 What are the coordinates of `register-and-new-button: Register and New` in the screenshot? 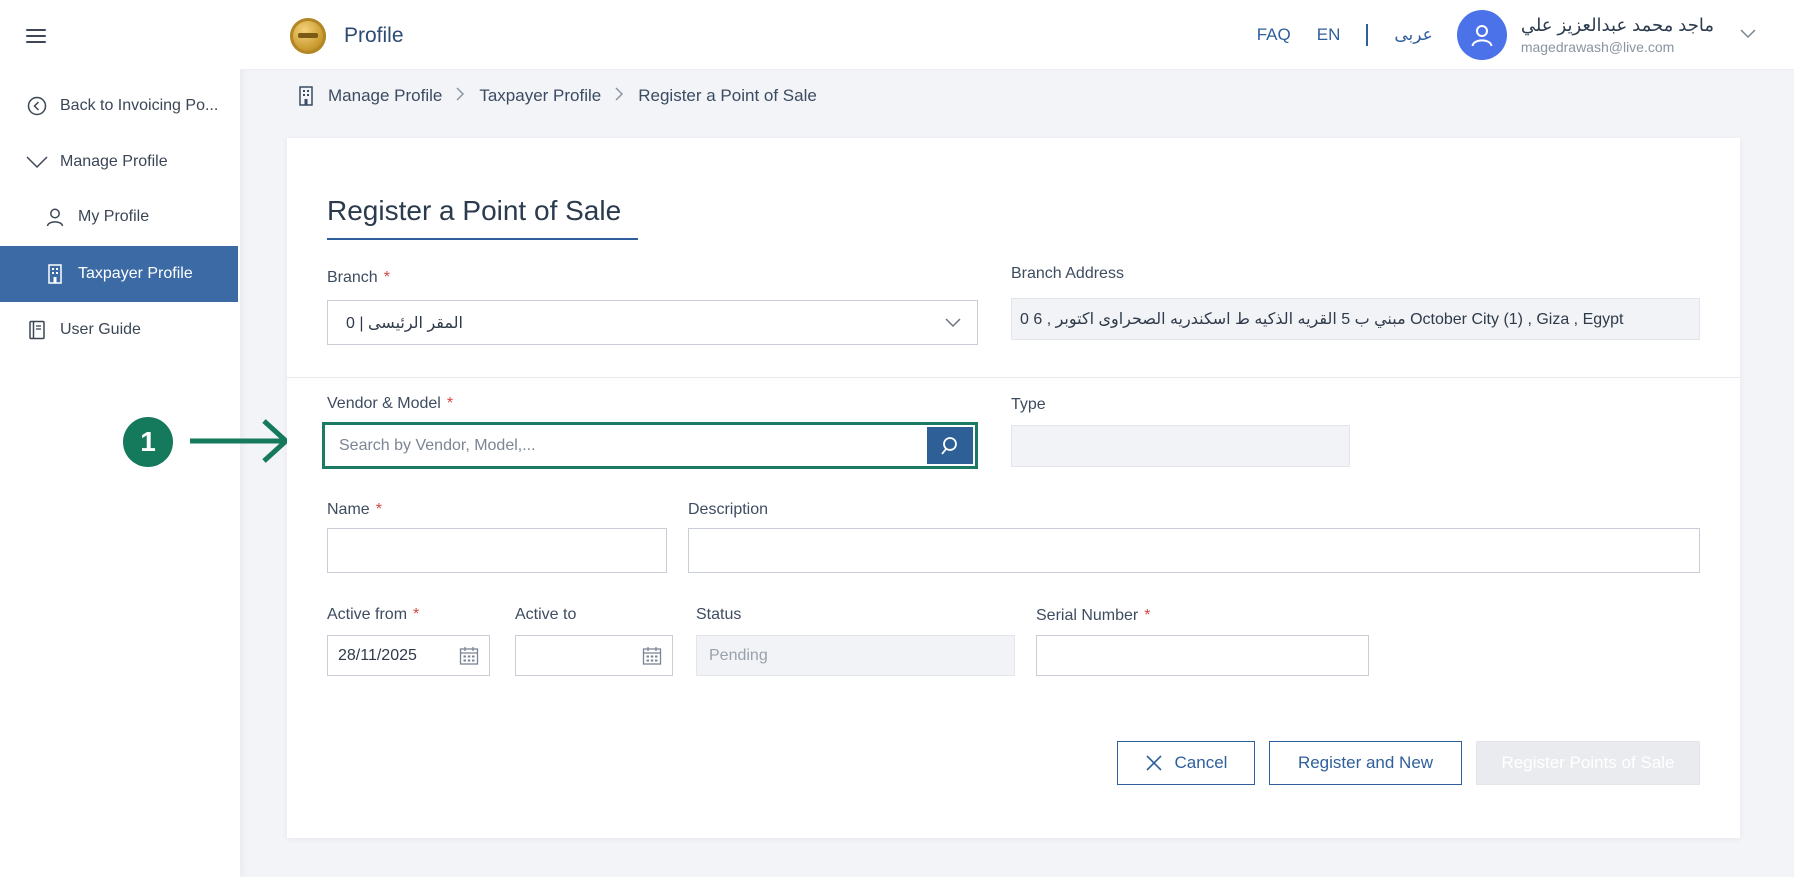 It's located at (1365, 763).